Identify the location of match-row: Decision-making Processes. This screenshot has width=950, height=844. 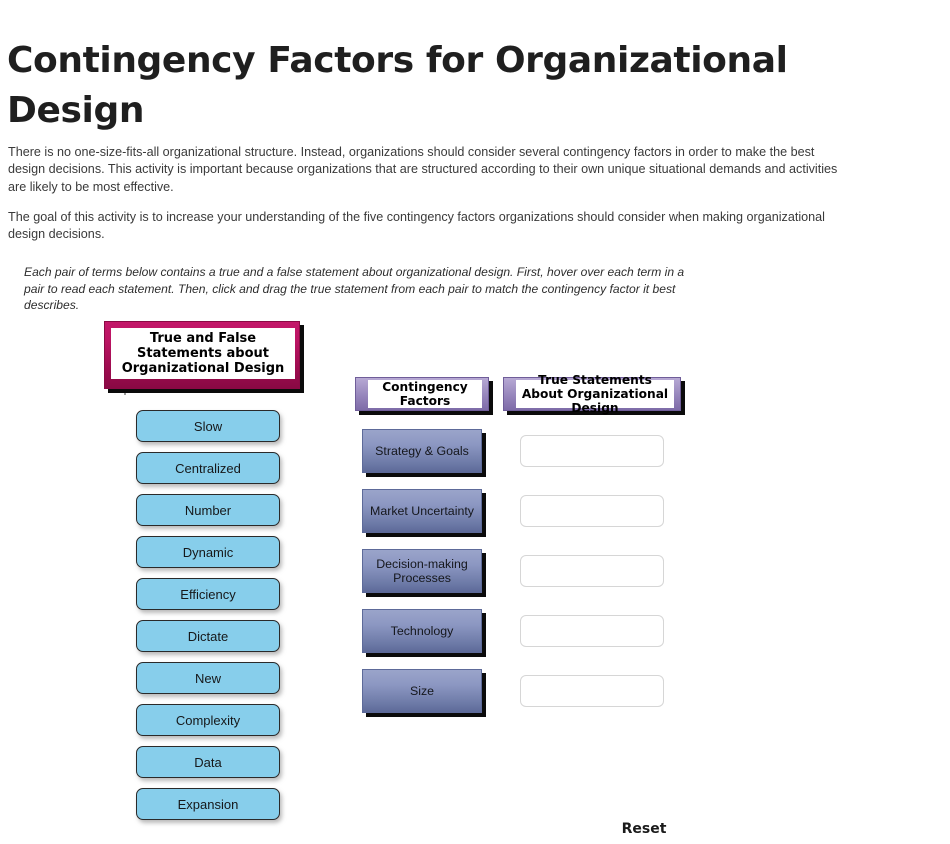
(475, 579).